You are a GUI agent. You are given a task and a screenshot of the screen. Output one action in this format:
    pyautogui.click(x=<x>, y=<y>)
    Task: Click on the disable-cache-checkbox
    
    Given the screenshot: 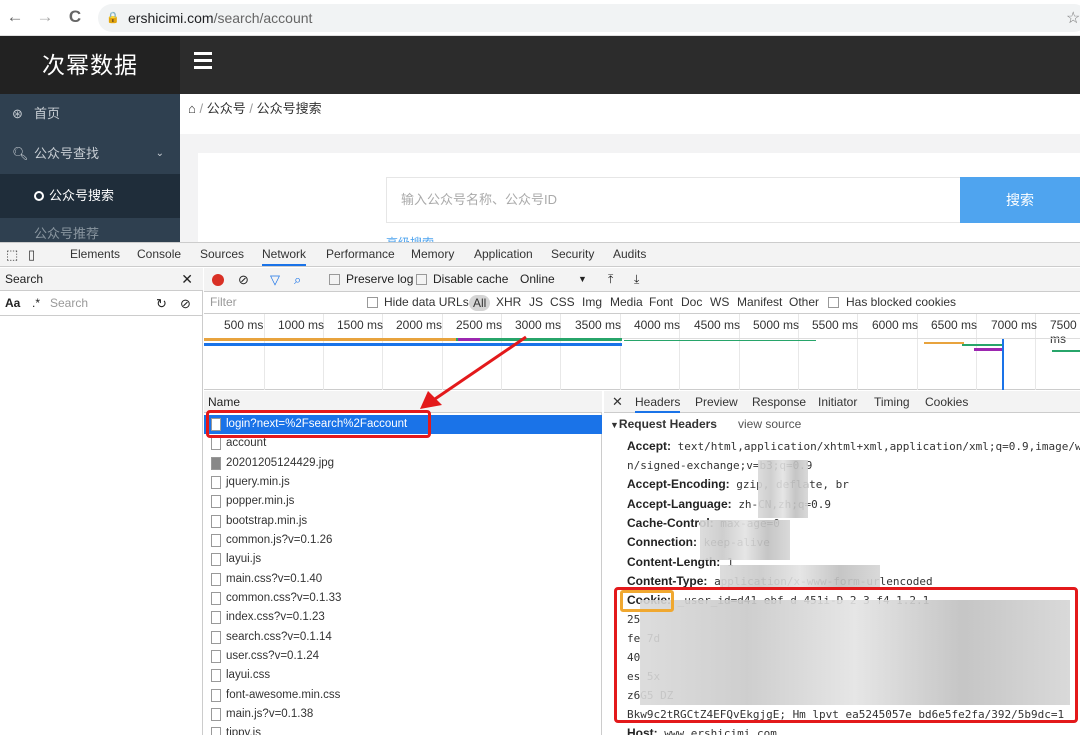 What is the action you would take?
    pyautogui.click(x=421, y=279)
    